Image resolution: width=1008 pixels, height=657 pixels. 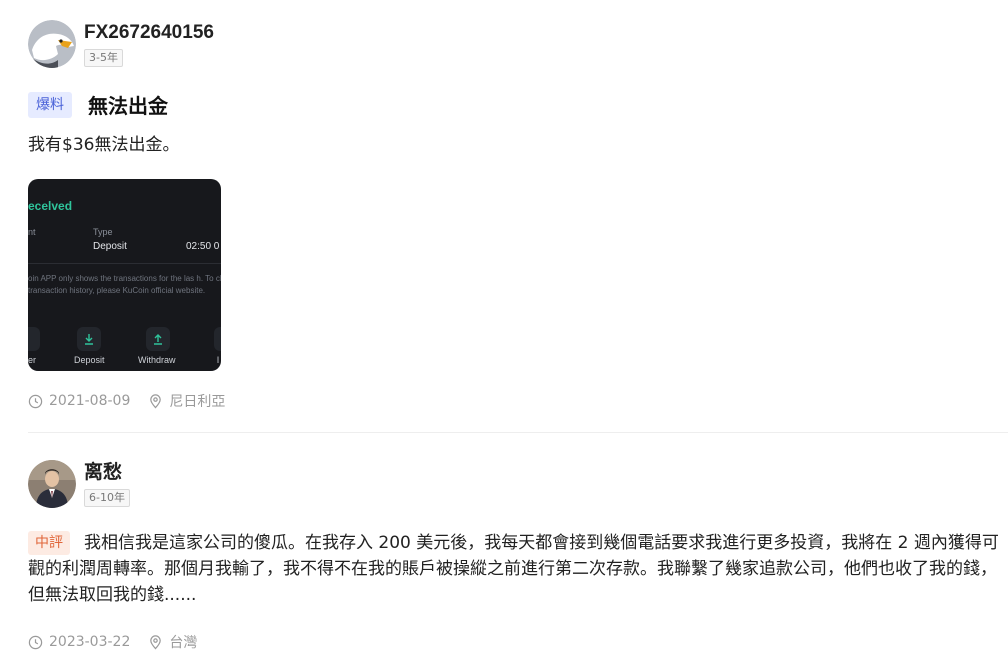 I want to click on shot-right-icon, so click(x=217, y=339).